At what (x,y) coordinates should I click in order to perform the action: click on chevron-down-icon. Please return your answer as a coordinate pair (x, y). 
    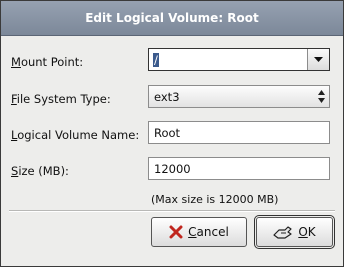
    Looking at the image, I should click on (318, 59).